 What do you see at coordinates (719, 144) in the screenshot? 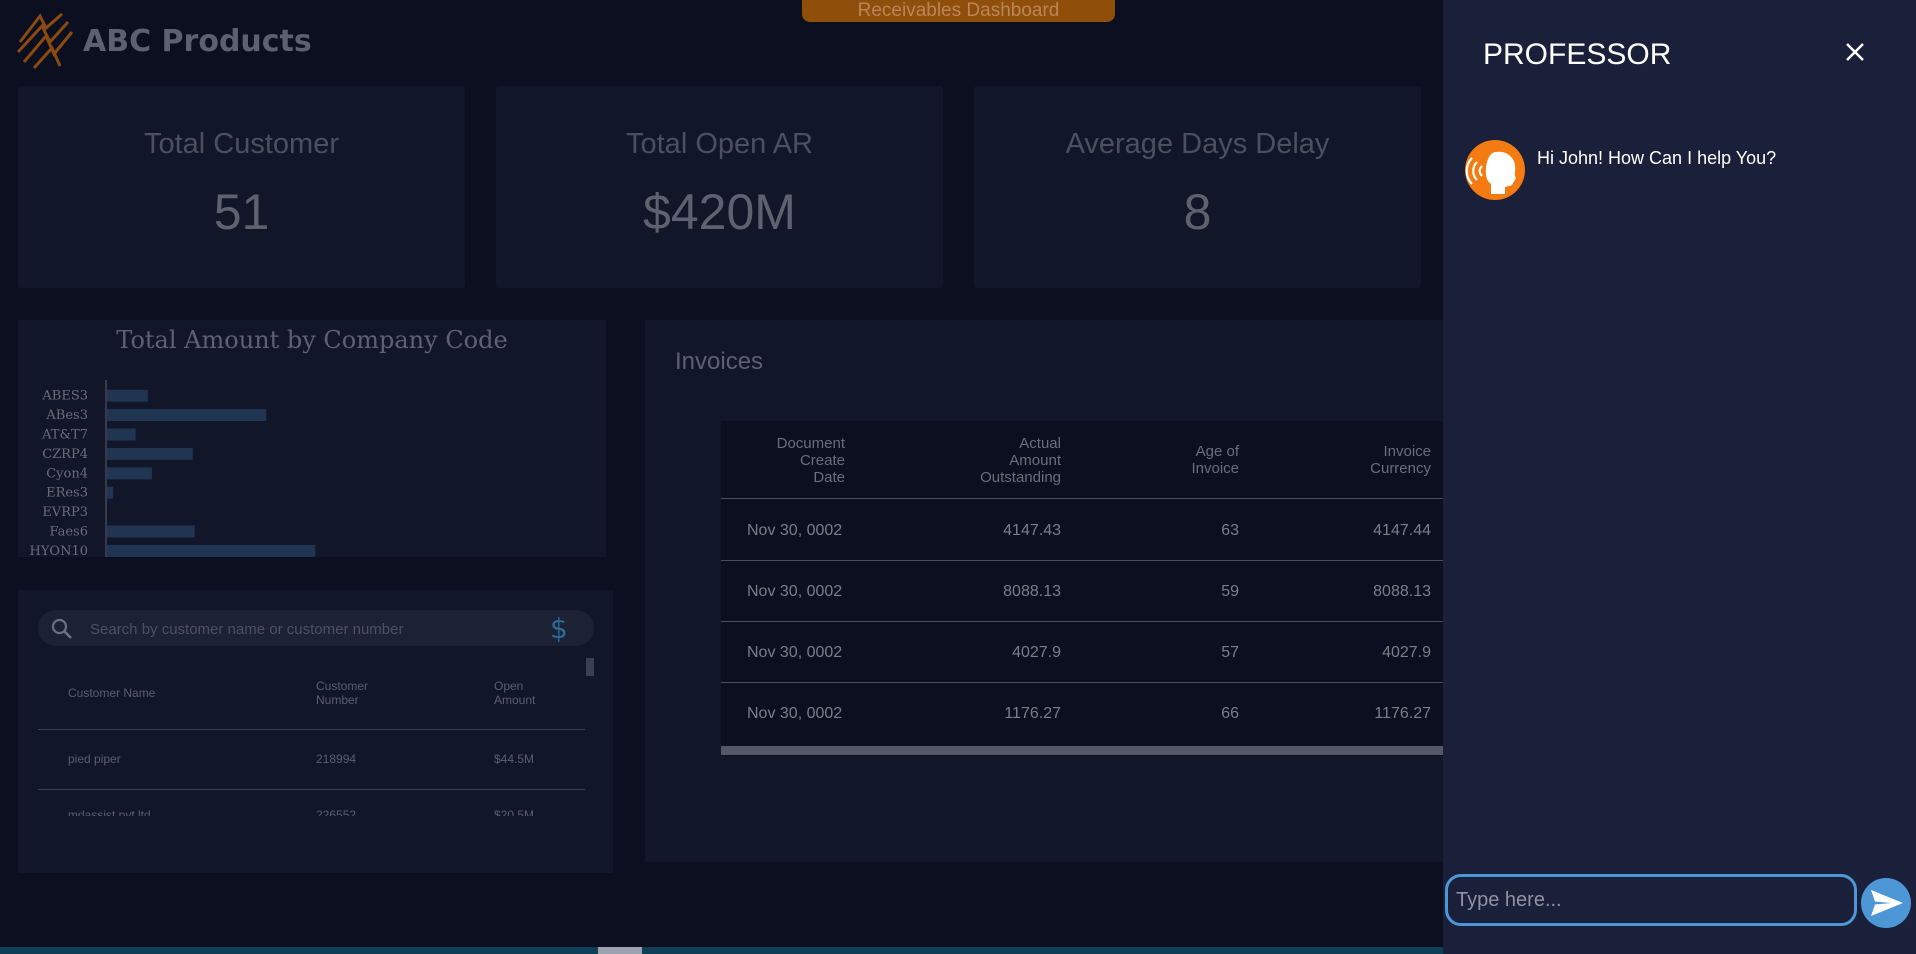
I see `kpi-label: Total Open AR` at bounding box center [719, 144].